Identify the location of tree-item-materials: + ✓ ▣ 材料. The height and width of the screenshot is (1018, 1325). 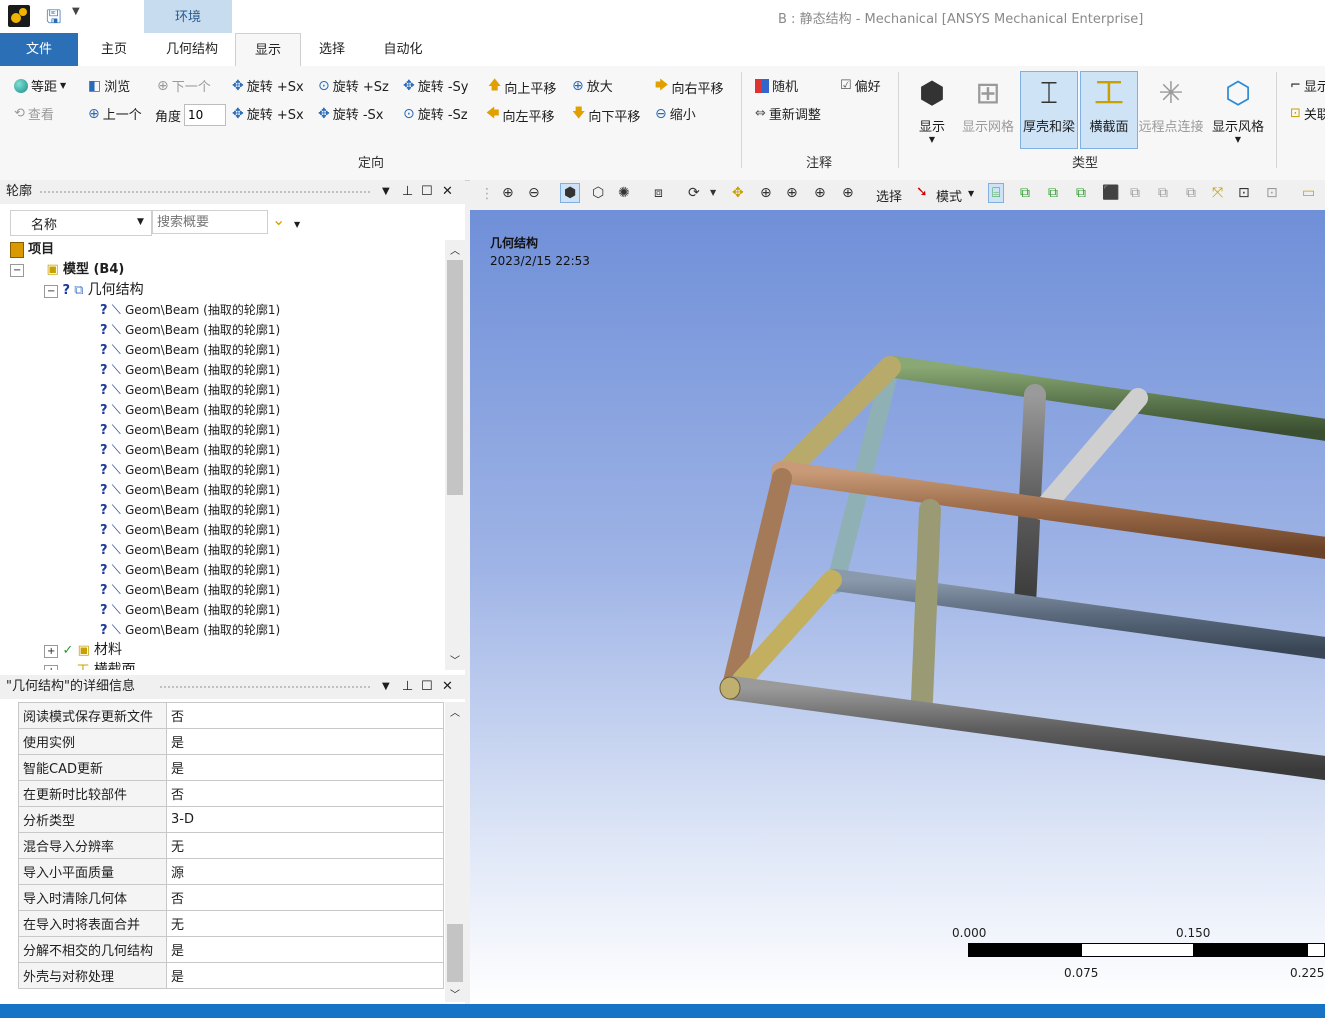
(83, 650).